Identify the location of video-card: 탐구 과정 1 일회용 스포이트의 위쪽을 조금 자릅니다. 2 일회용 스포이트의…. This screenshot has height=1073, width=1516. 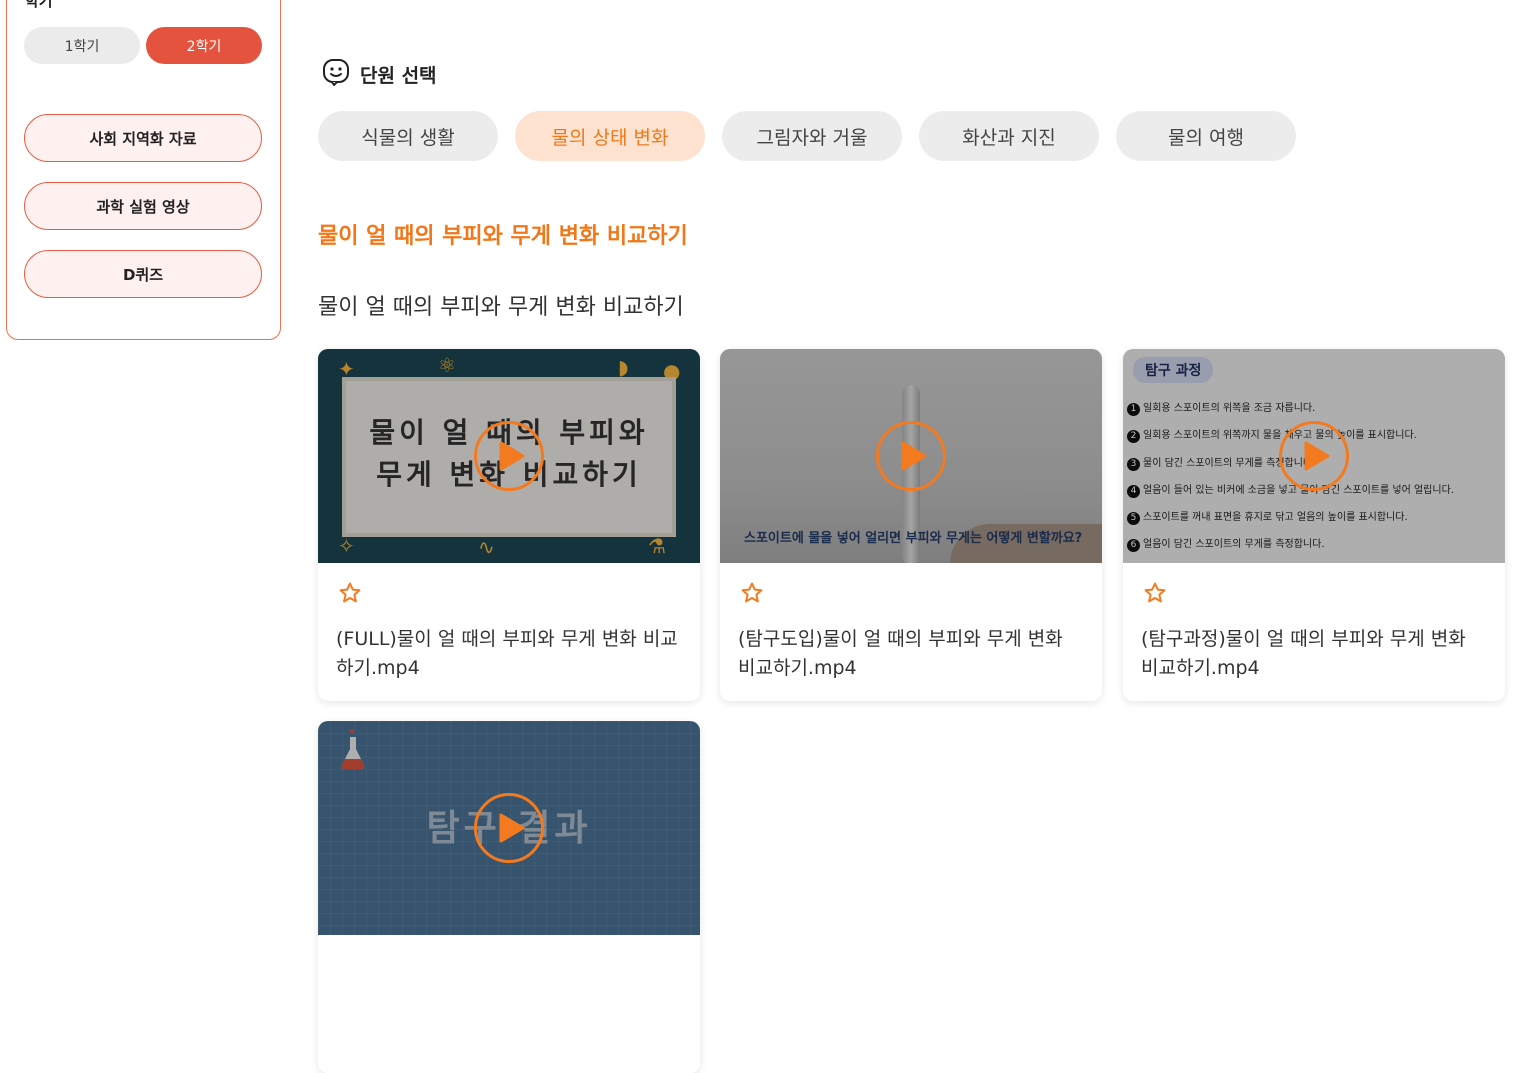
(1314, 525).